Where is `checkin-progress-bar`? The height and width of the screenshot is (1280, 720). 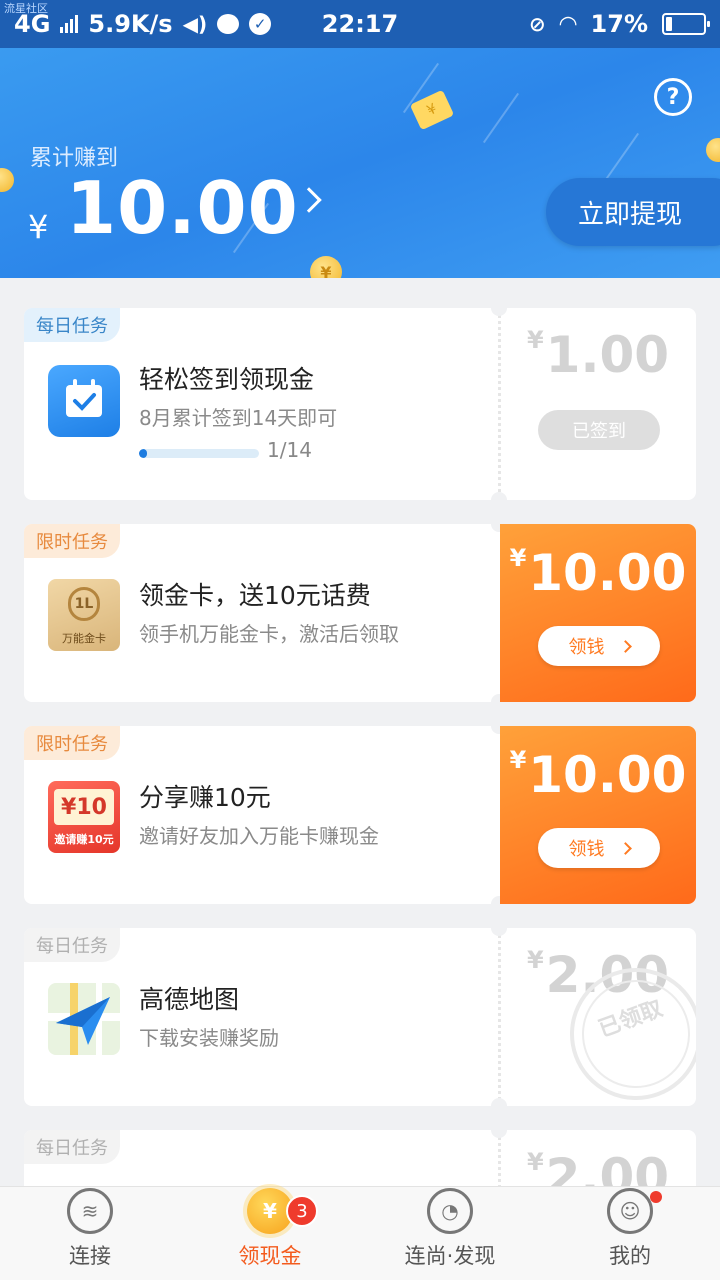
checkin-progress-bar is located at coordinates (199, 453).